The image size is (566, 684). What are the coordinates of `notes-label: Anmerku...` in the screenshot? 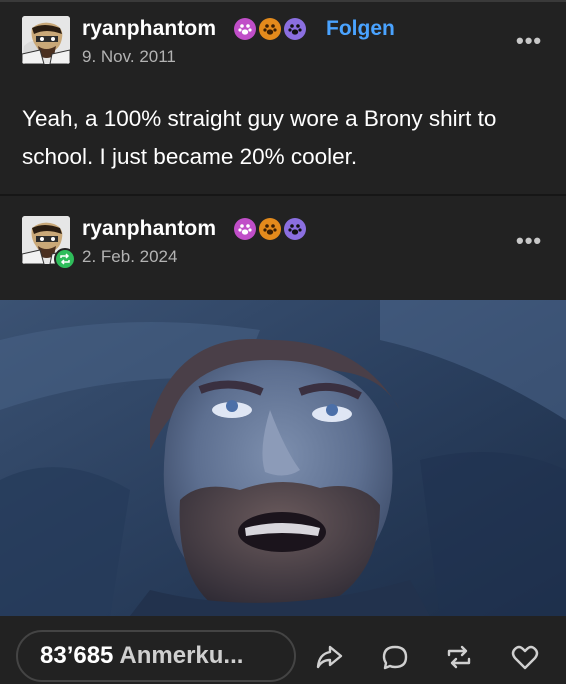 It's located at (181, 655).